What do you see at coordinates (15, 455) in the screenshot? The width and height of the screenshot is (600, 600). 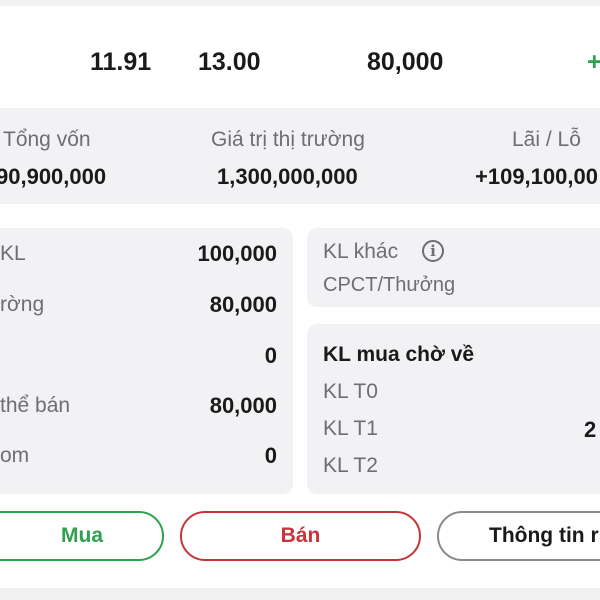 I see `holdings-label-other: om` at bounding box center [15, 455].